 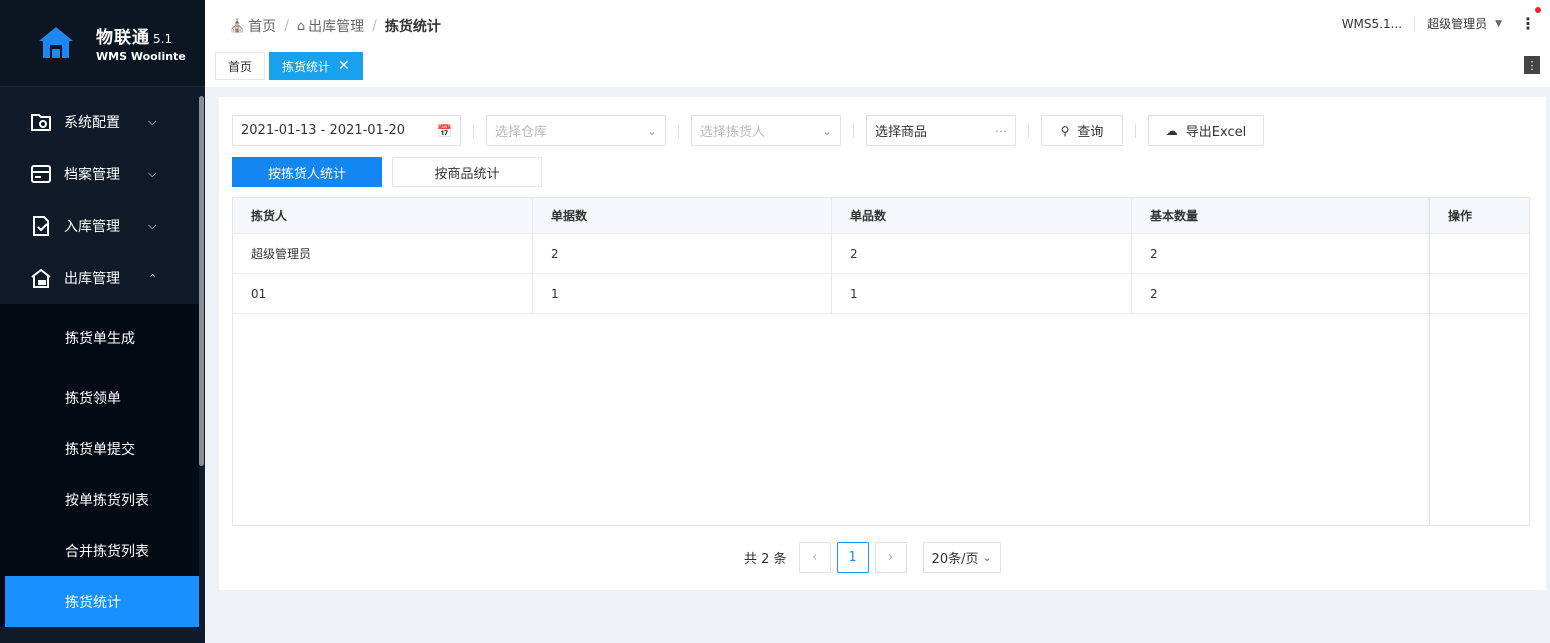 What do you see at coordinates (852, 557) in the screenshot?
I see `page-button-current: 1` at bounding box center [852, 557].